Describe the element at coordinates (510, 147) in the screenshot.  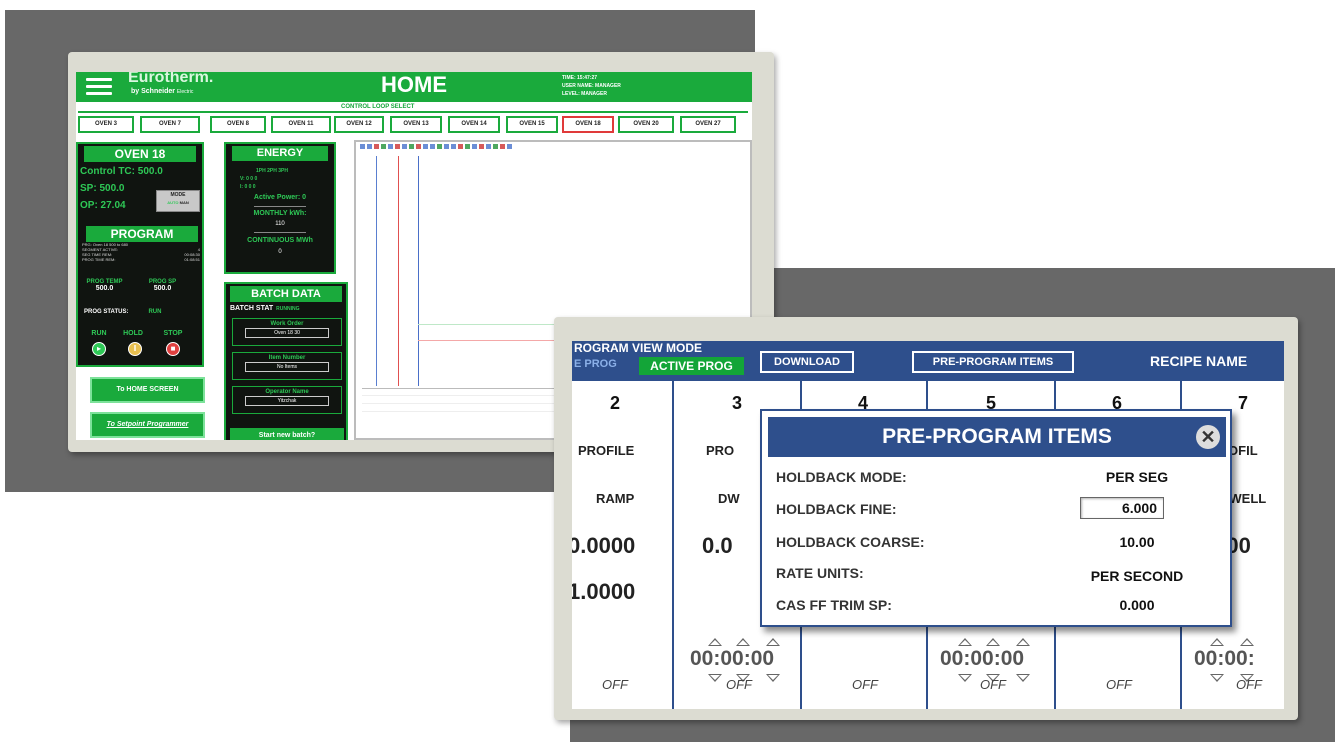
I see `chart-toolbar` at that location.